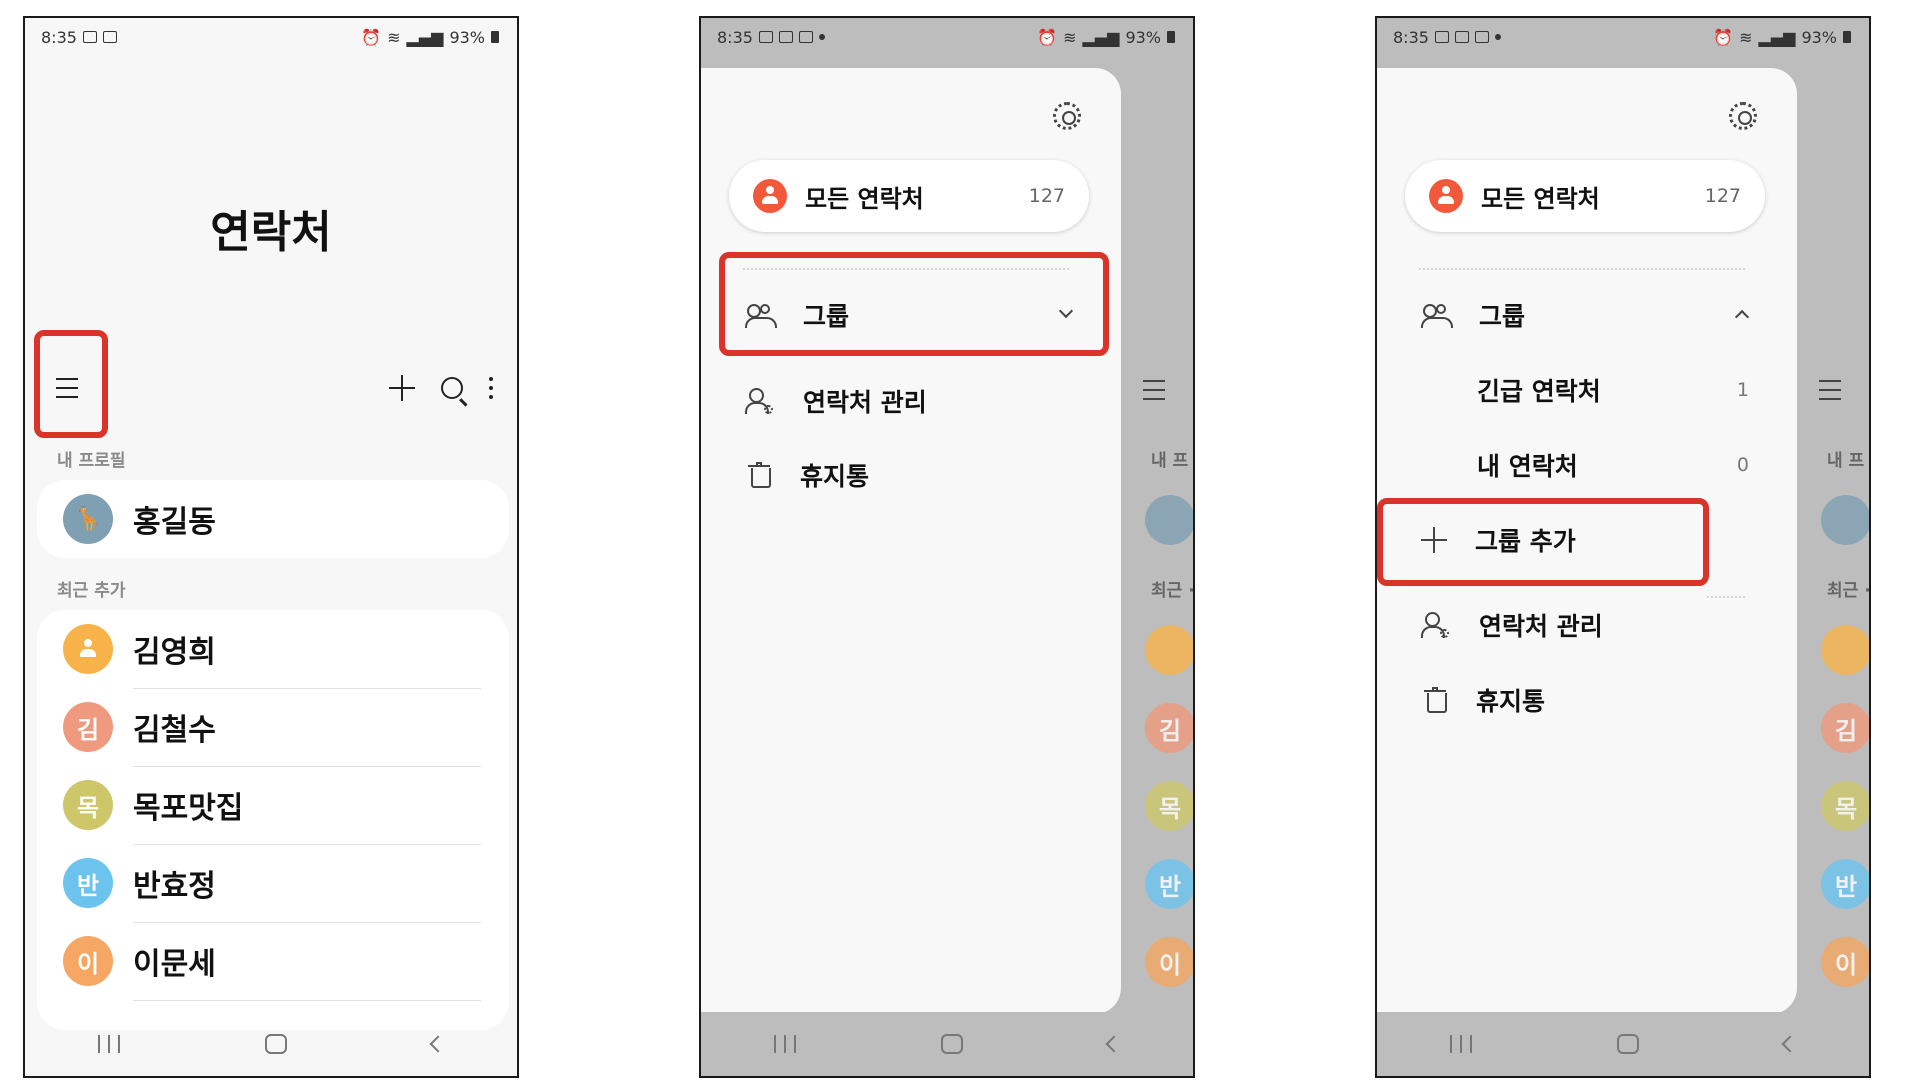 Image resolution: width=1920 pixels, height=1080 pixels. What do you see at coordinates (88, 805) in the screenshot?
I see `contact-avatar: 목` at bounding box center [88, 805].